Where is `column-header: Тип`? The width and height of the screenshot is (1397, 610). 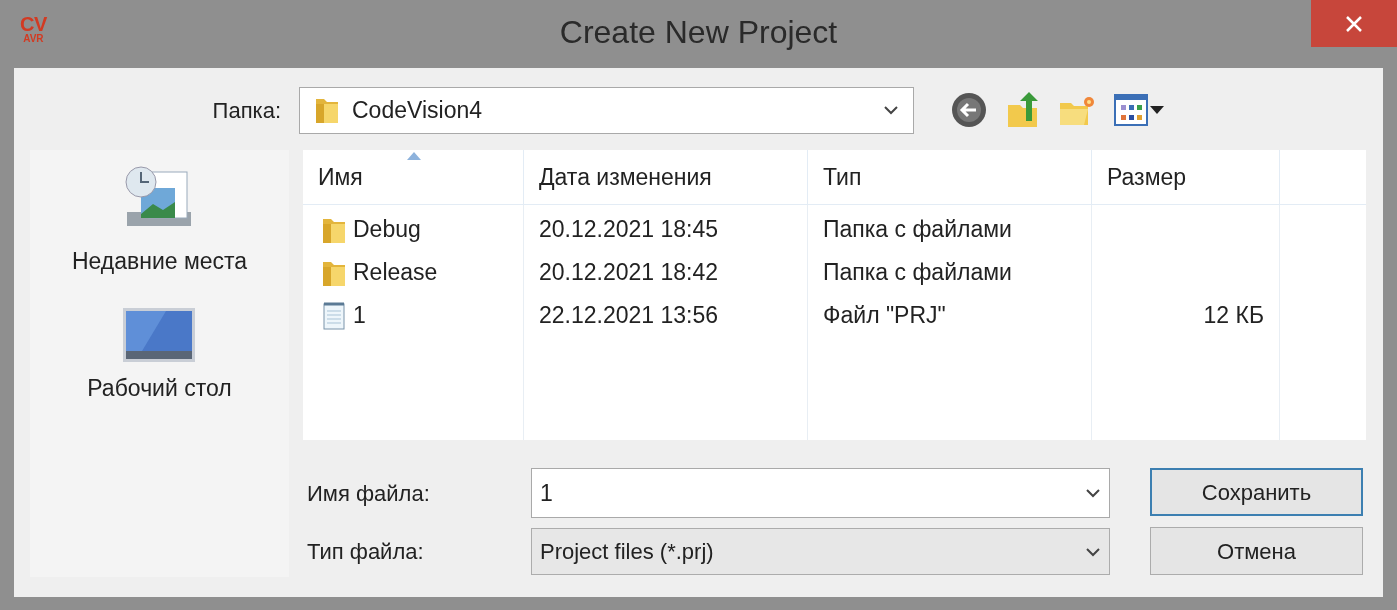
column-header: Тип is located at coordinates (950, 177).